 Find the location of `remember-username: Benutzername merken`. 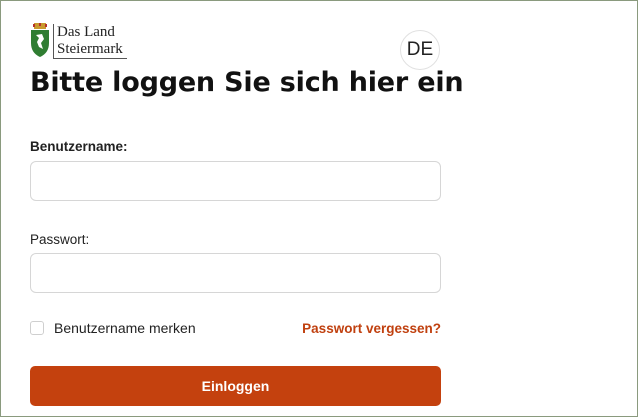

remember-username: Benutzername merken is located at coordinates (113, 328).